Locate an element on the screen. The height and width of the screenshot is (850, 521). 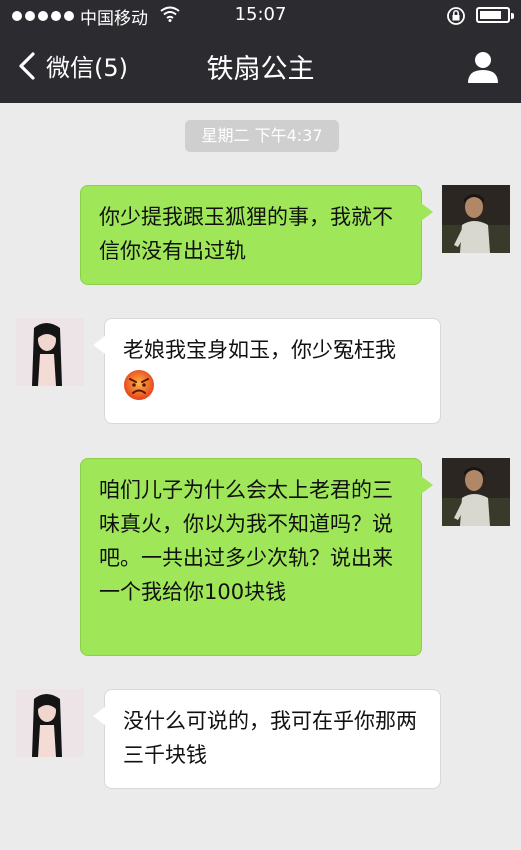
chat-title: 铁扇公主 is located at coordinates (260, 69).